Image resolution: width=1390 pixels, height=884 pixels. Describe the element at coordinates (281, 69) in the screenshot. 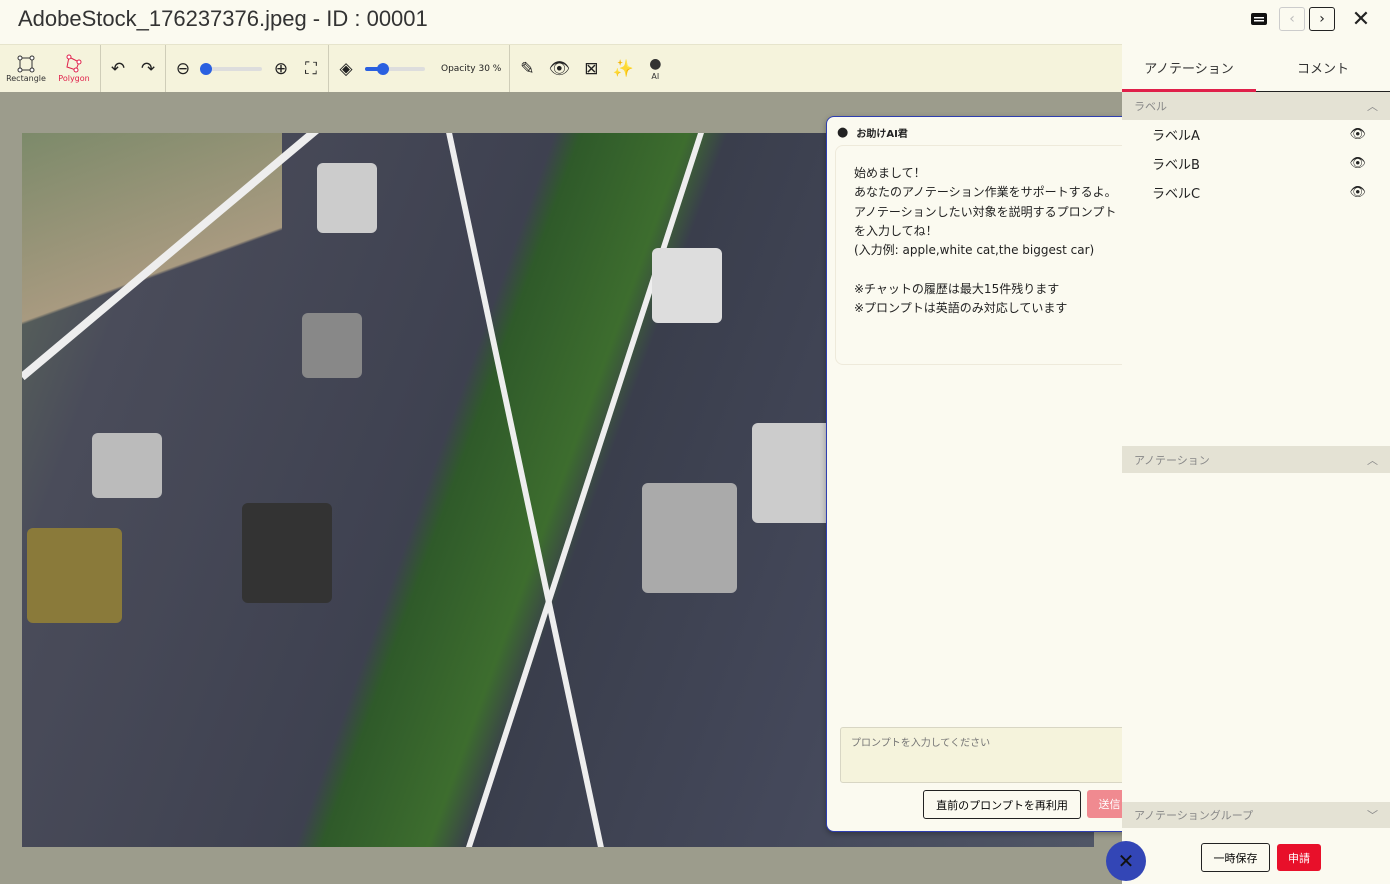

I see `zoom-in-icon: ⊕` at that location.